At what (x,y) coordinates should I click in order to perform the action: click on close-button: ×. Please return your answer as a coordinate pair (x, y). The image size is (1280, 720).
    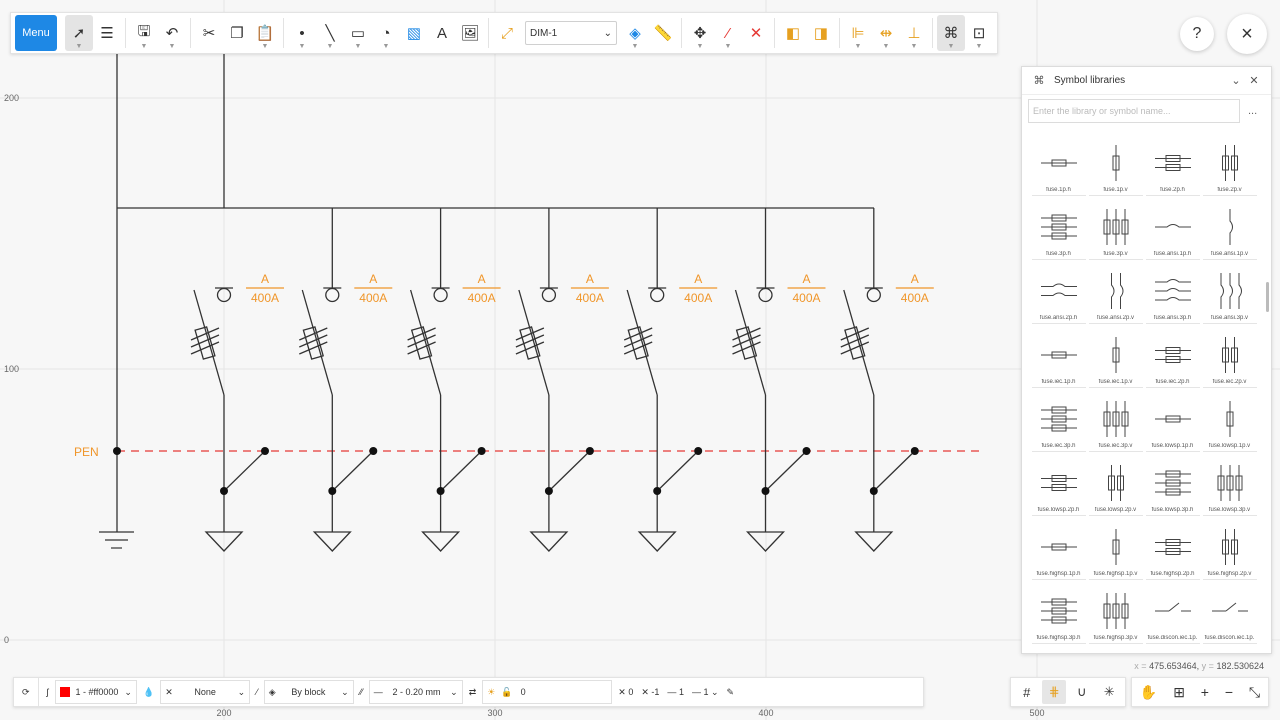
    Looking at the image, I should click on (1247, 34).